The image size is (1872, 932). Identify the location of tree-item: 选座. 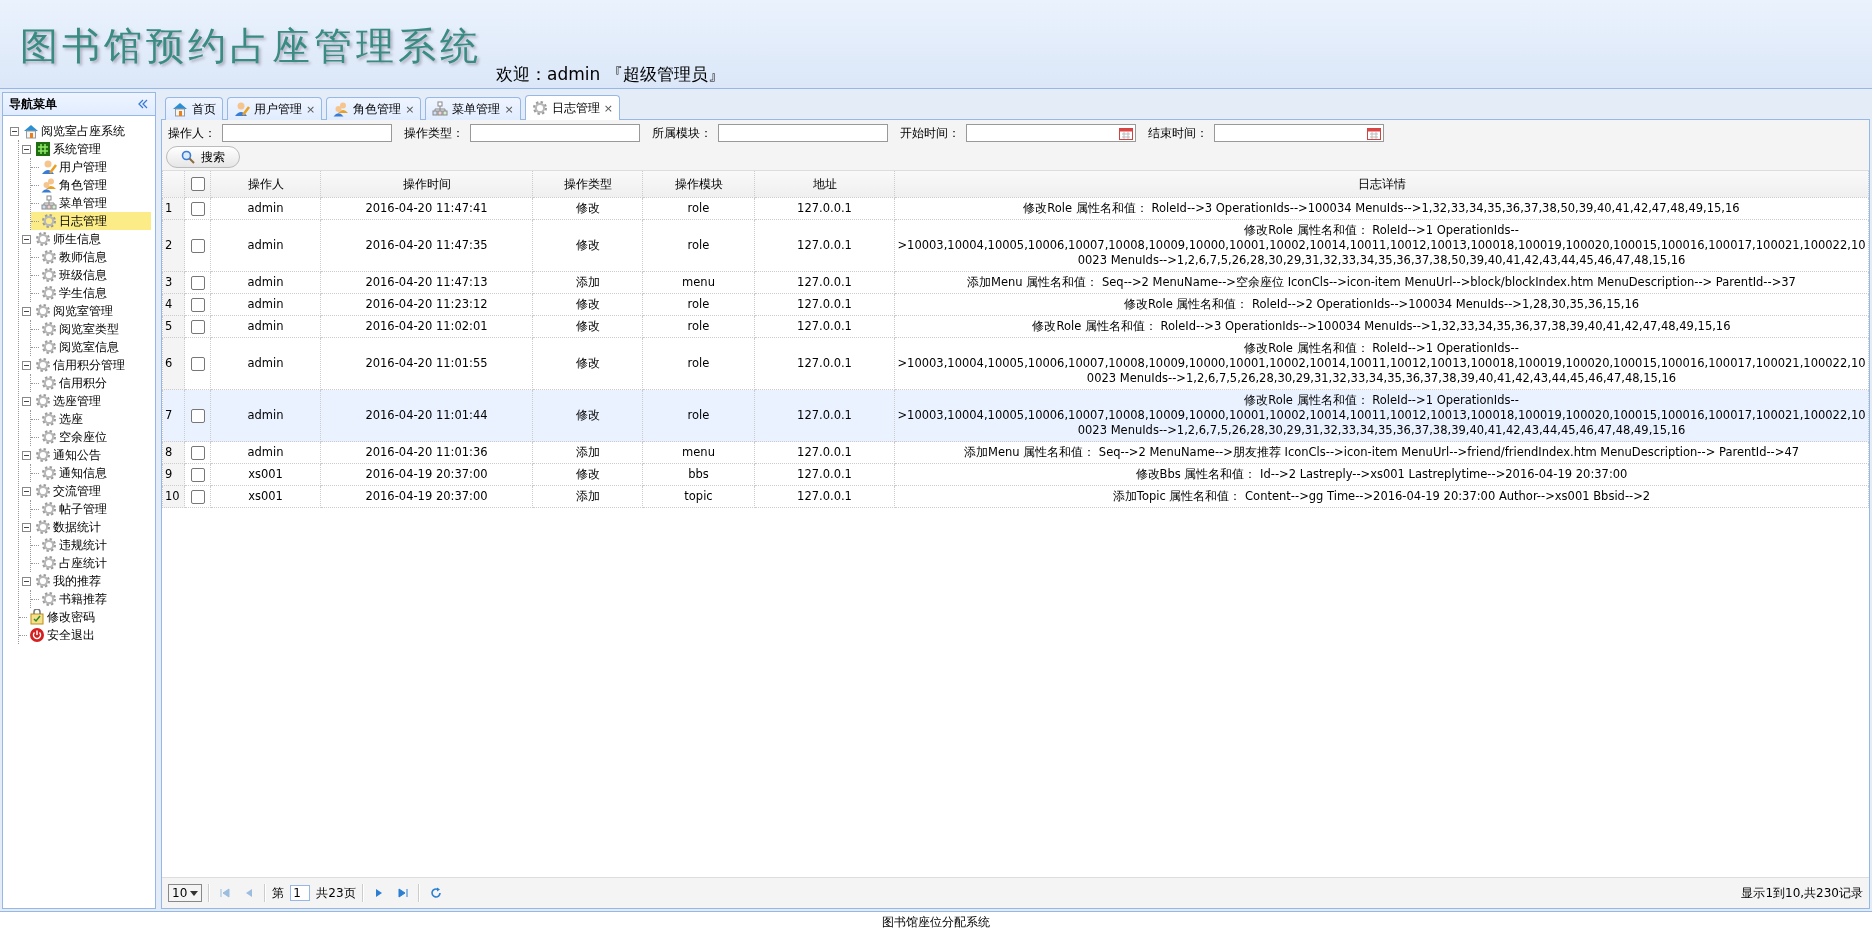
(91, 419).